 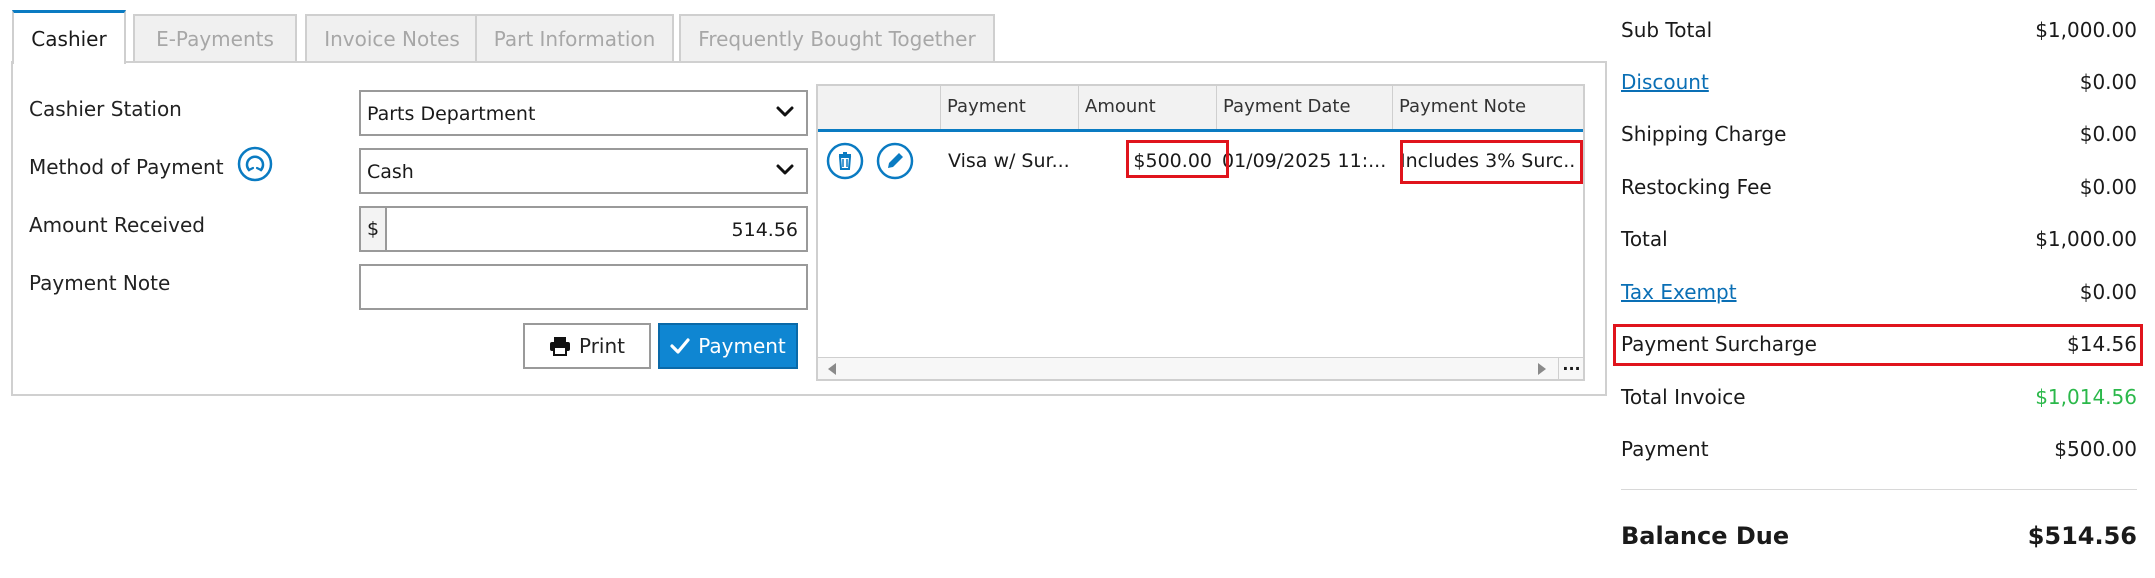 What do you see at coordinates (845, 161) in the screenshot?
I see `trash-icon` at bounding box center [845, 161].